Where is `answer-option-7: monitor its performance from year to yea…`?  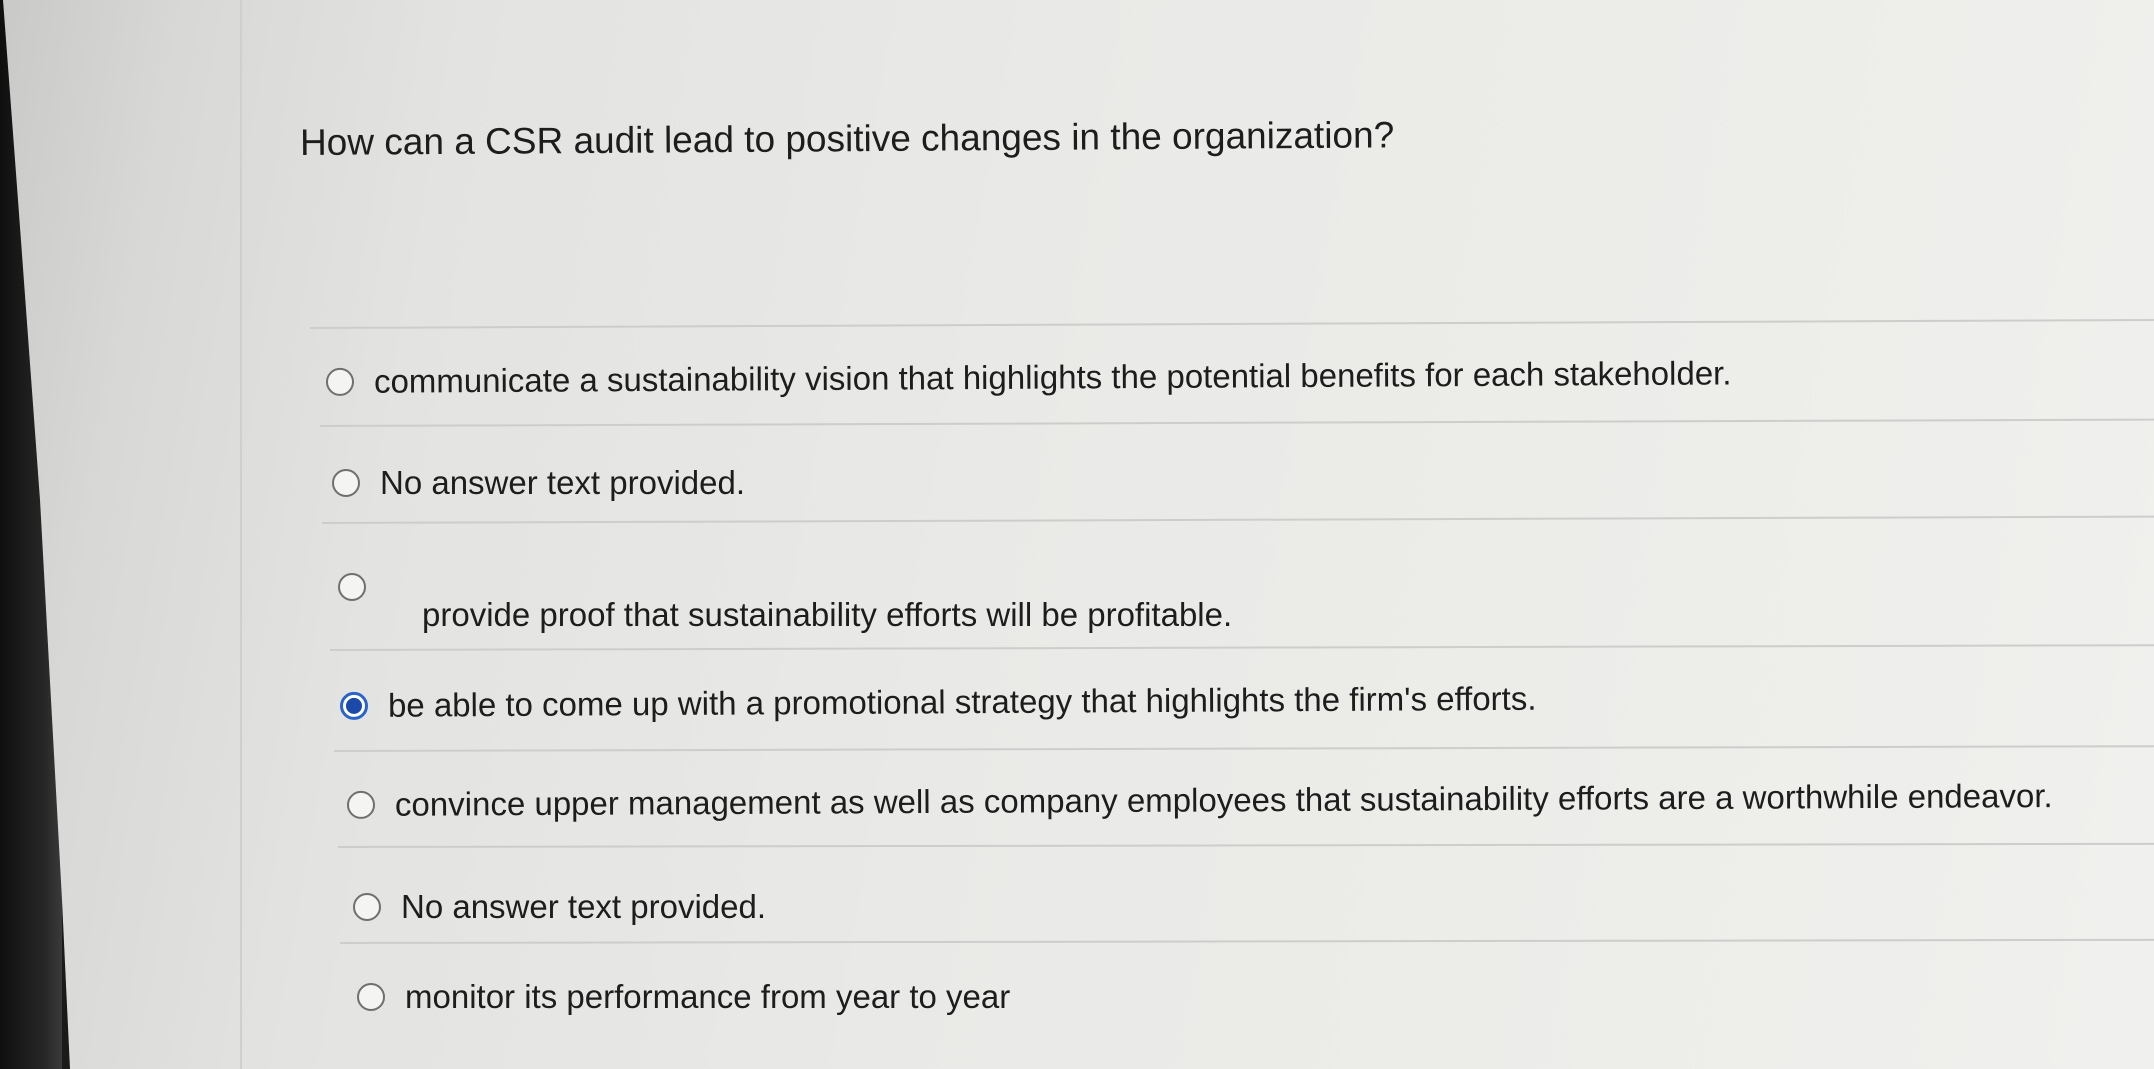
answer-option-7: monitor its performance from year to yea… is located at coordinates (683, 997).